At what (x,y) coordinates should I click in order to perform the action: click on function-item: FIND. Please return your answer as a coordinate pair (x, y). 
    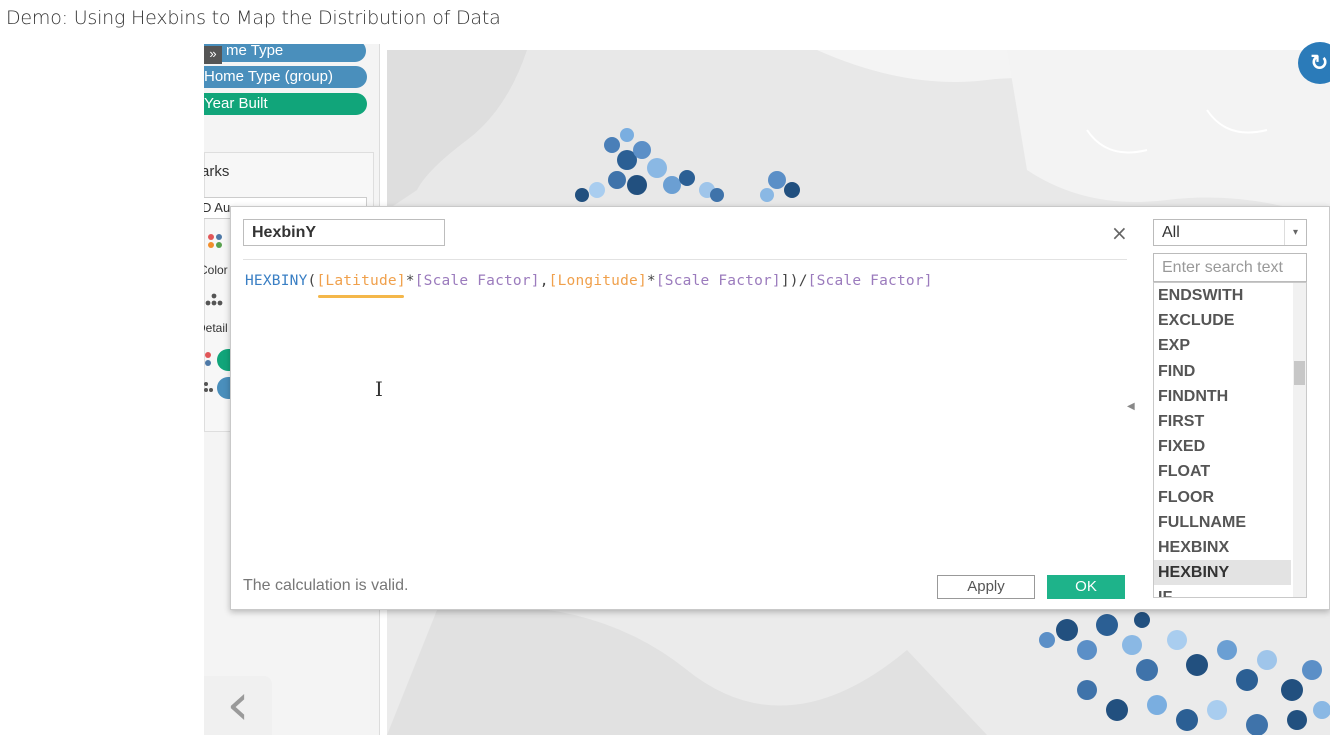
    Looking at the image, I should click on (1222, 371).